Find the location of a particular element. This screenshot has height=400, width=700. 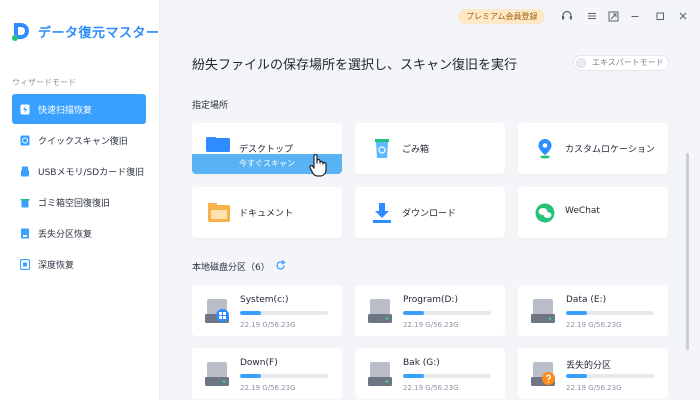

download-icon is located at coordinates (382, 213).